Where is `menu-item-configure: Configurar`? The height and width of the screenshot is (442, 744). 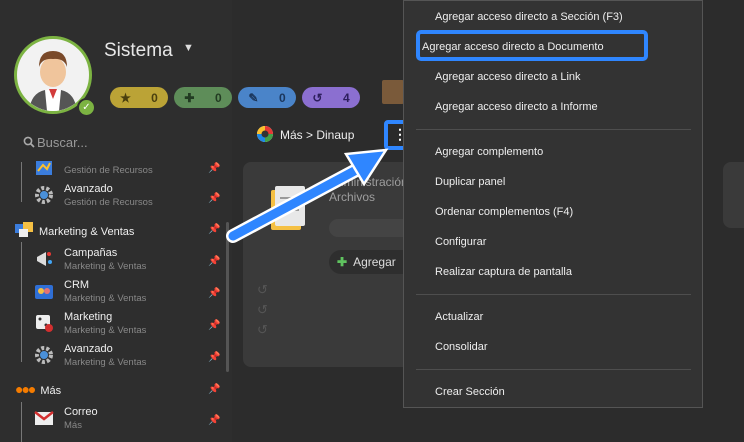
menu-item-configure: Configurar is located at coordinates (460, 242).